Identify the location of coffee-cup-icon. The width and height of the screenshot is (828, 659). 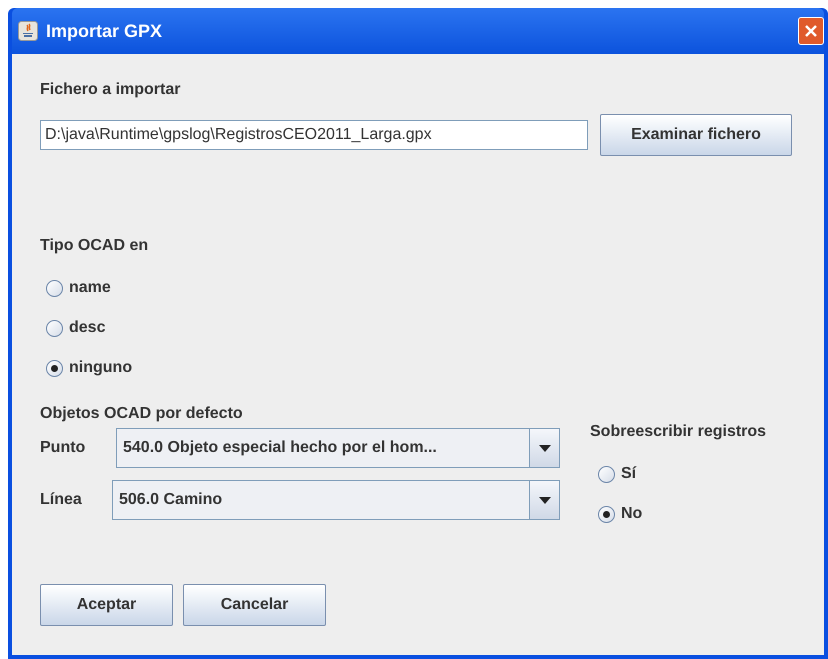
(28, 31).